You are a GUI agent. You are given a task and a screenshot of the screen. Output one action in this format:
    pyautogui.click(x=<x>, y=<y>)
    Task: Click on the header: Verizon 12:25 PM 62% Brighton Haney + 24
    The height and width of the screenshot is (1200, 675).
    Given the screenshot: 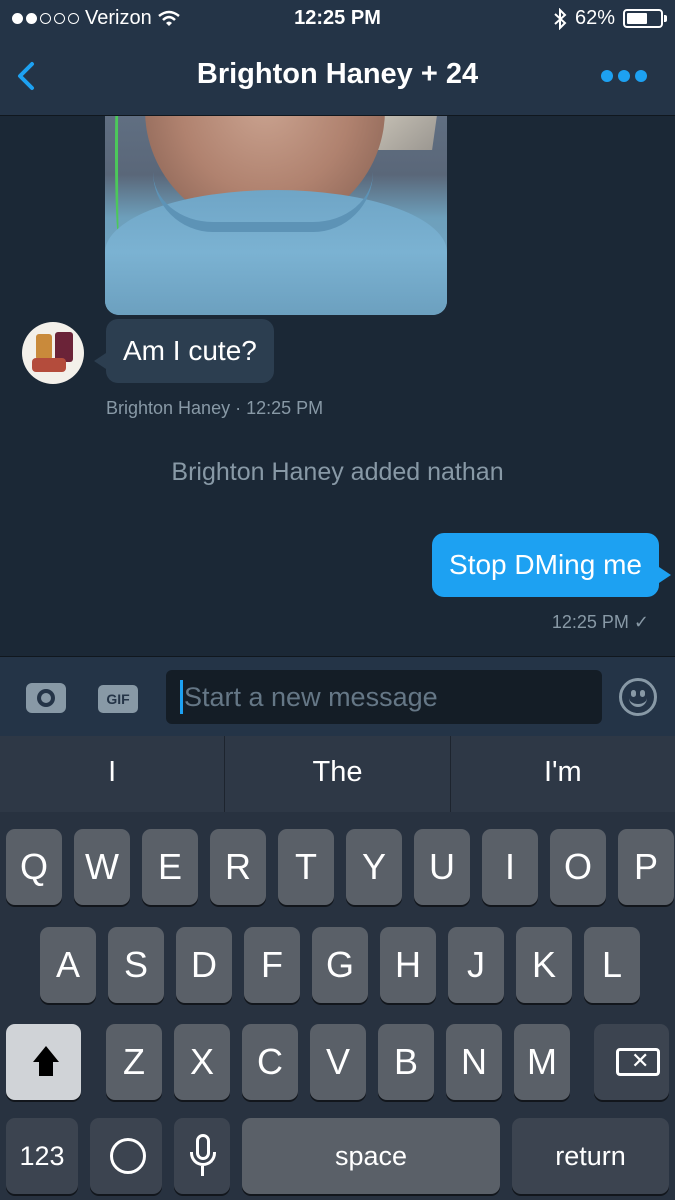 What is the action you would take?
    pyautogui.click(x=337, y=58)
    